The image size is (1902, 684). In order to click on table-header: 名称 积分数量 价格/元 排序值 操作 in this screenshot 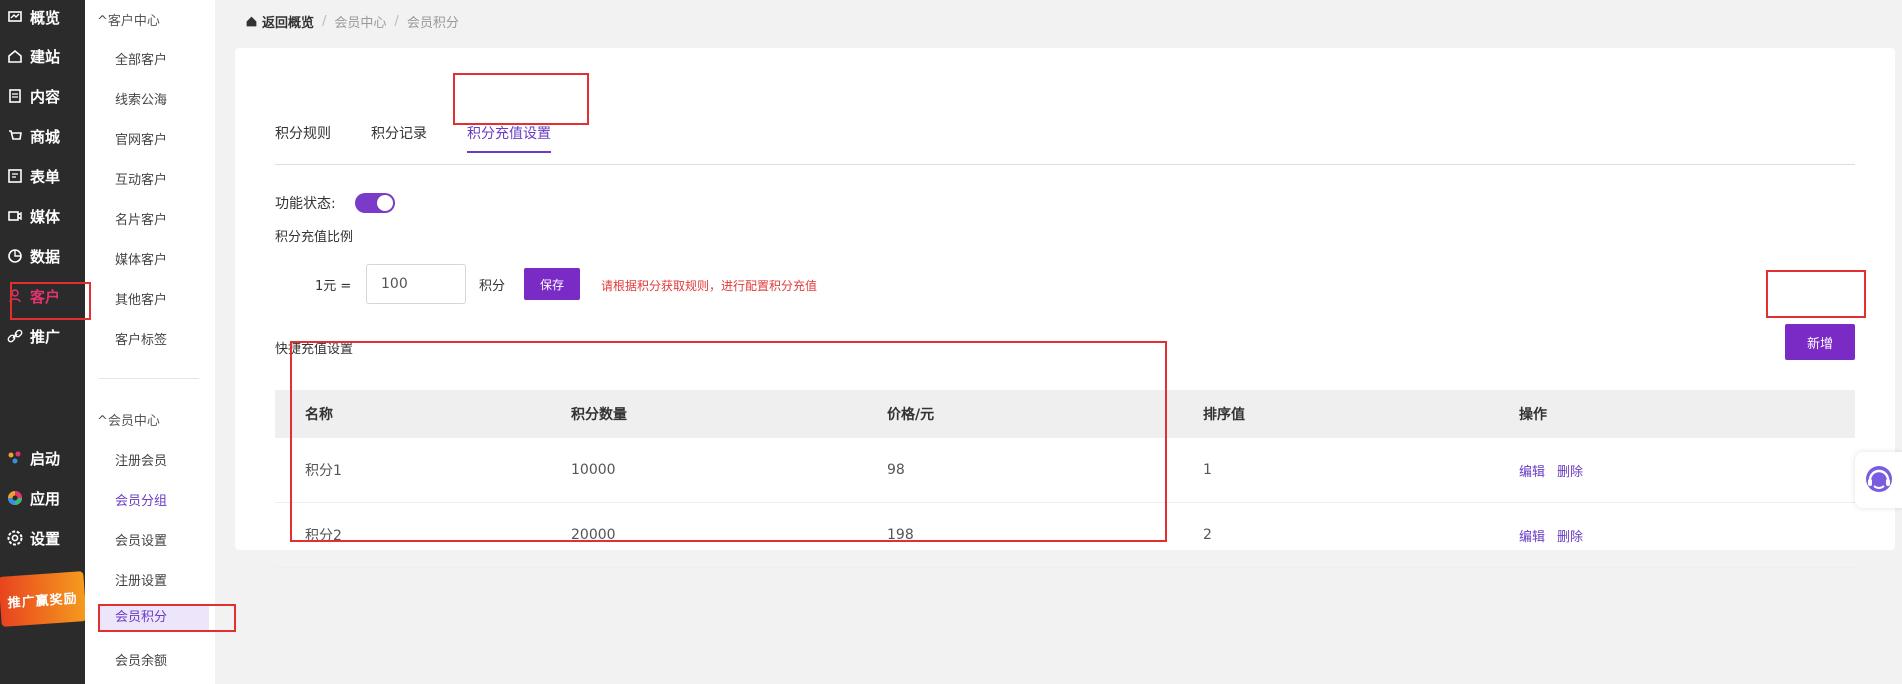, I will do `click(1065, 414)`.